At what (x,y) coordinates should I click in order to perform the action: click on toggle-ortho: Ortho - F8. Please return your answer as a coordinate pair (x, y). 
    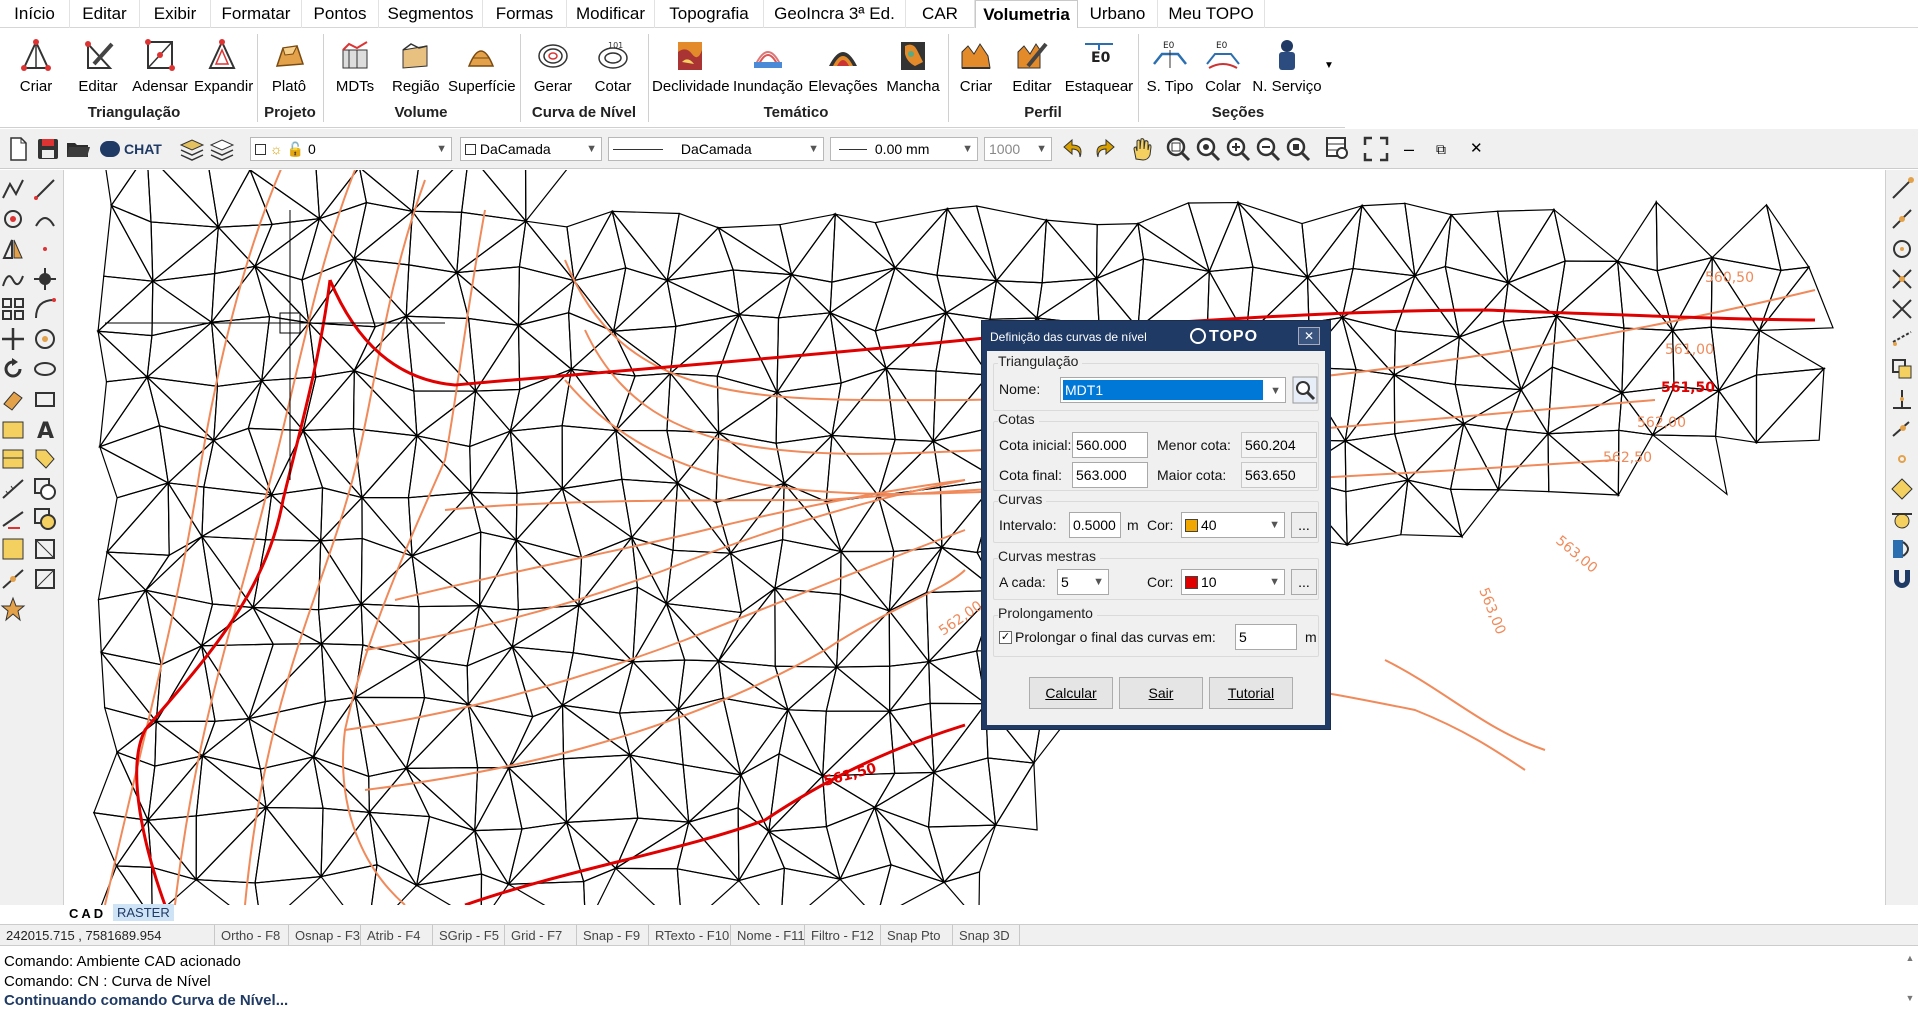
    Looking at the image, I should click on (251, 936).